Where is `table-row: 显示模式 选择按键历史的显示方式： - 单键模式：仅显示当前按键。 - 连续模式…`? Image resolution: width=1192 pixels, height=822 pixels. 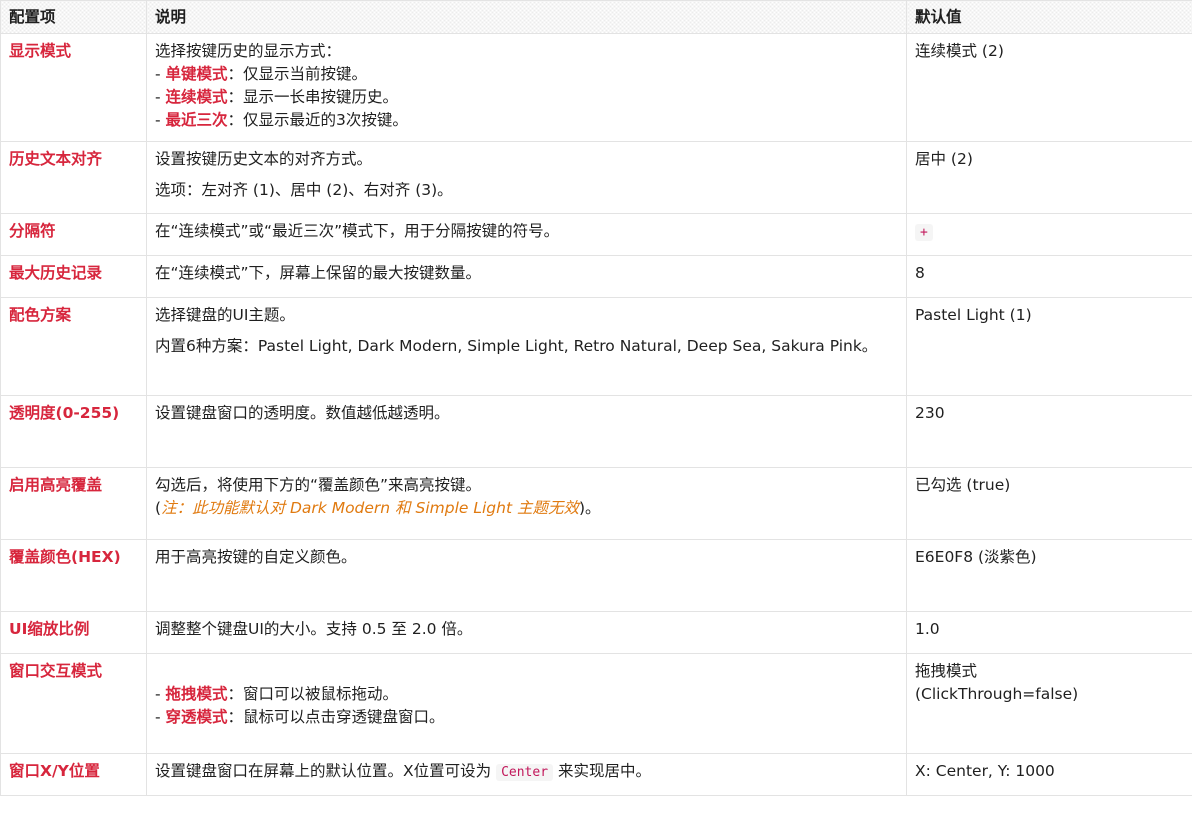
table-row: 显示模式 选择按键历史的显示方式： - 单键模式：仅显示当前按键。 - 连续模式… is located at coordinates (596, 87).